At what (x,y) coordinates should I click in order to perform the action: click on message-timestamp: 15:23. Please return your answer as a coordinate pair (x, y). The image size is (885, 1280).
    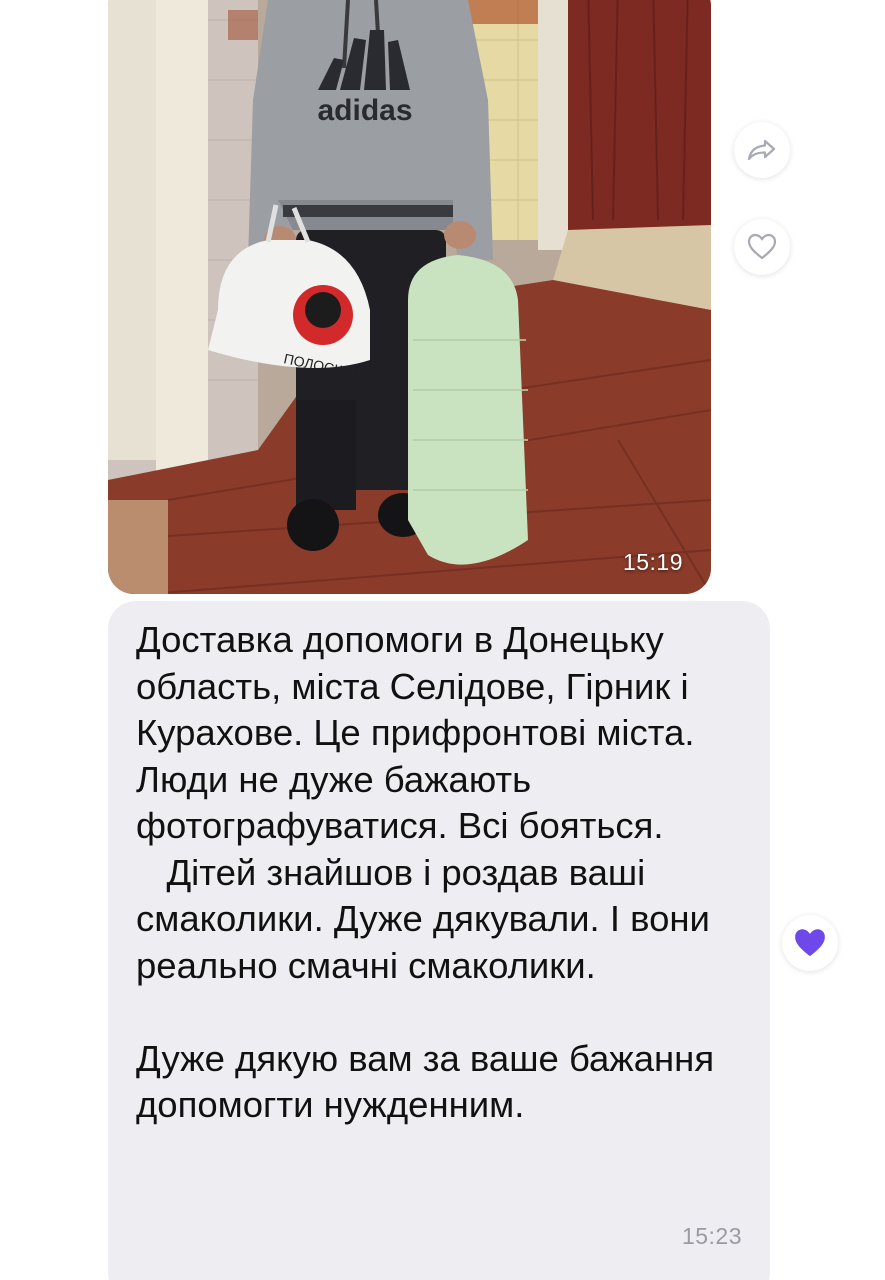
    Looking at the image, I should click on (711, 1236).